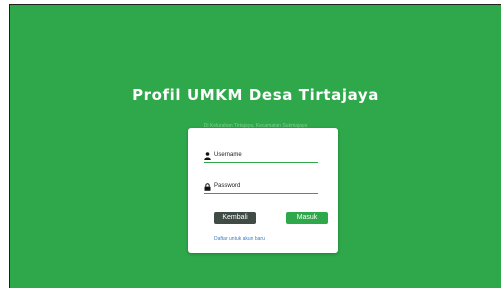  What do you see at coordinates (255, 95) in the screenshot?
I see `page-title: Profil UMKM Desa Tirtajaya` at bounding box center [255, 95].